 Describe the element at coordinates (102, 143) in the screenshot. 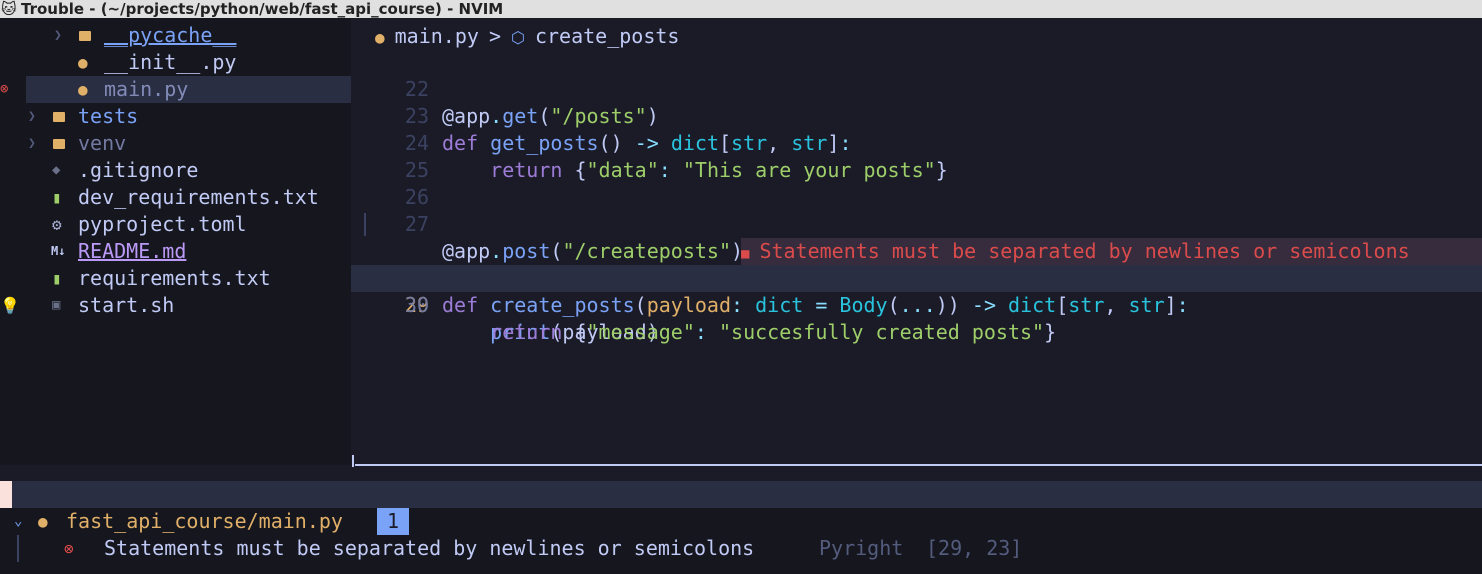

I see `tree-item-label: venv` at that location.